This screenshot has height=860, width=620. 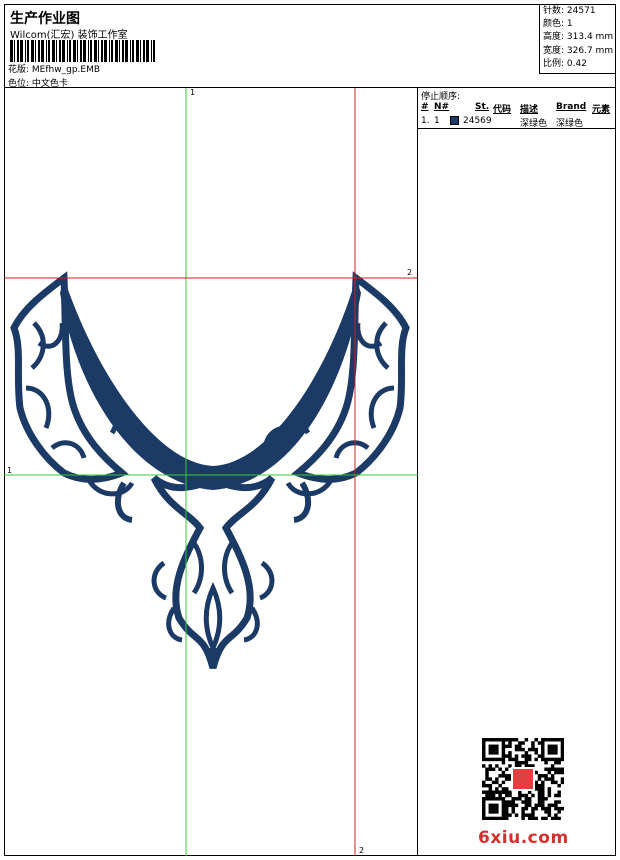 What do you see at coordinates (410, 272) in the screenshot?
I see `guide-label-h2: 2` at bounding box center [410, 272].